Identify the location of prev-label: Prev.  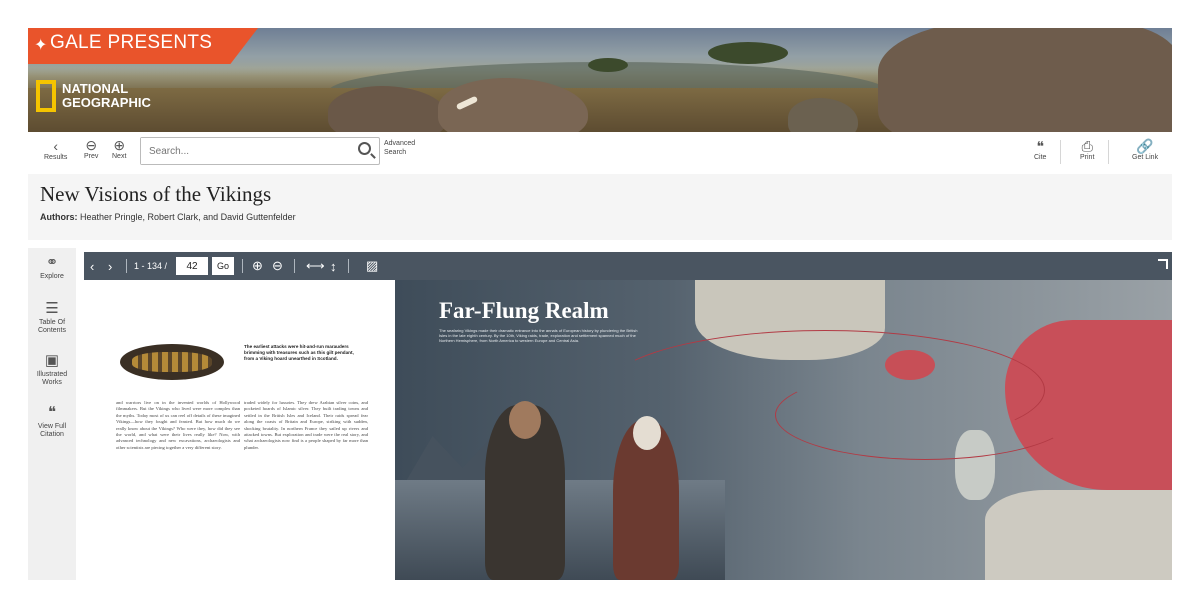
(91, 156).